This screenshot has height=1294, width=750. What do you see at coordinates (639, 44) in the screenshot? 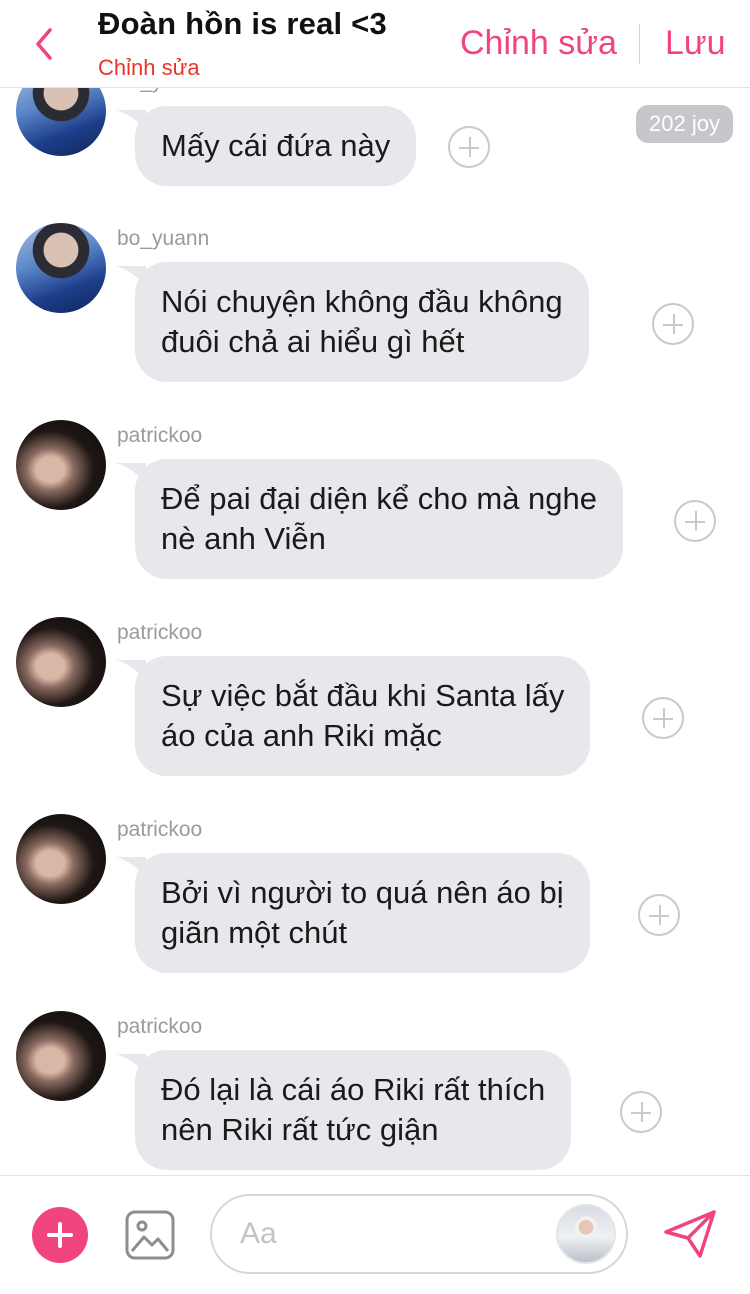
I see `header-divider` at bounding box center [639, 44].